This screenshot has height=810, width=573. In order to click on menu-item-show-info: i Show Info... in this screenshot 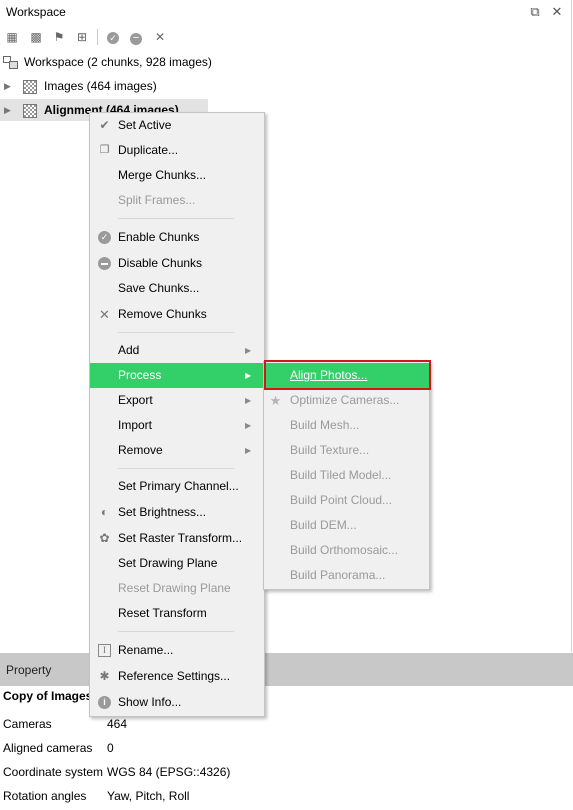, I will do `click(177, 702)`.